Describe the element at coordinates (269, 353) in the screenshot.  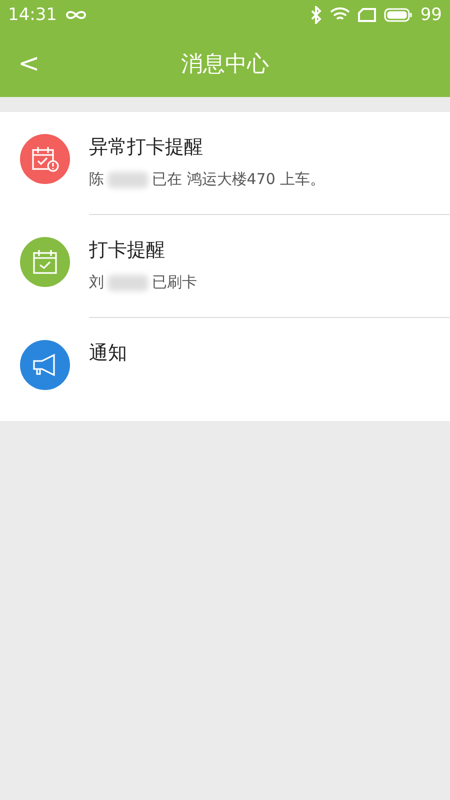
I see `message-title: 通知` at that location.